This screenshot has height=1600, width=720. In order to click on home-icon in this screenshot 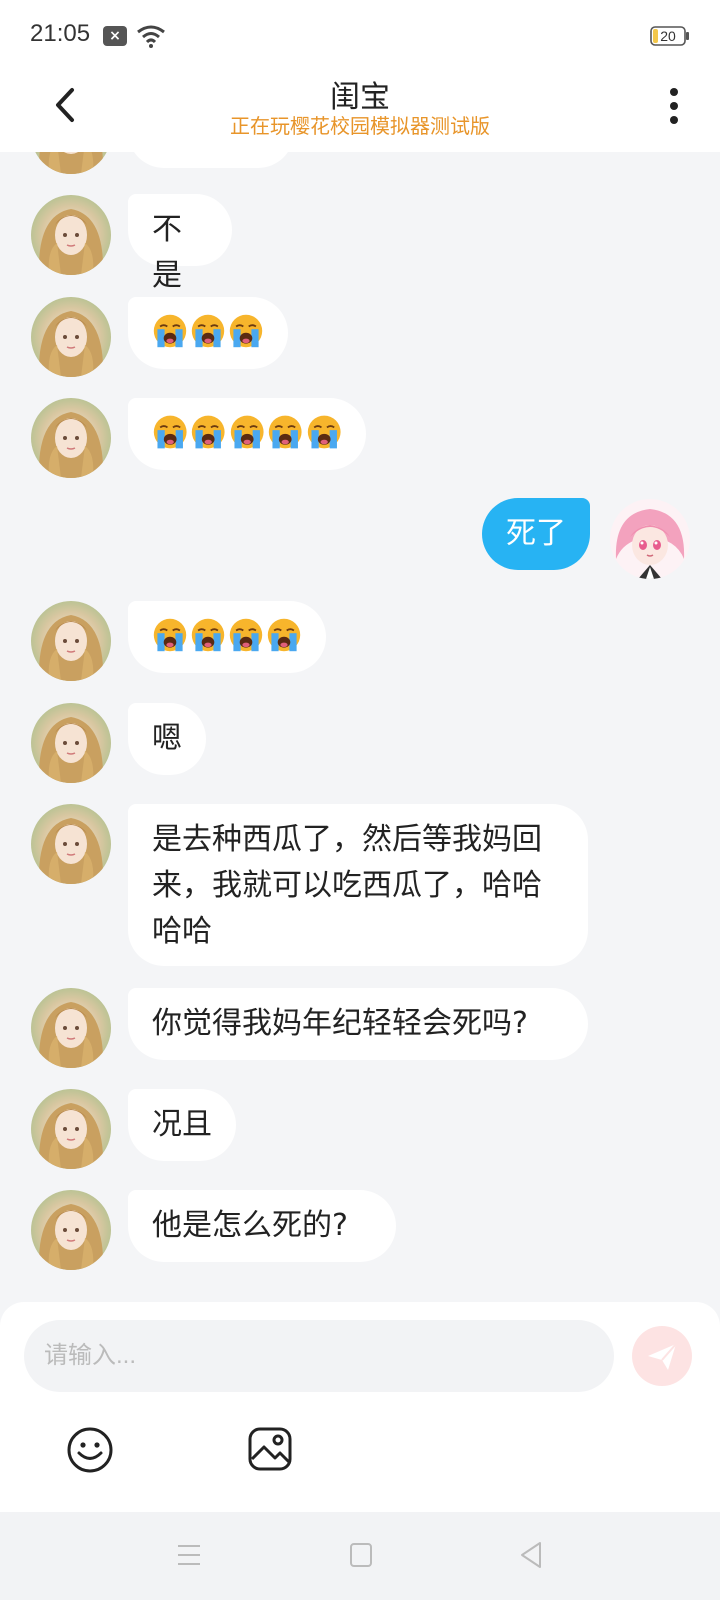, I will do `click(361, 1555)`.